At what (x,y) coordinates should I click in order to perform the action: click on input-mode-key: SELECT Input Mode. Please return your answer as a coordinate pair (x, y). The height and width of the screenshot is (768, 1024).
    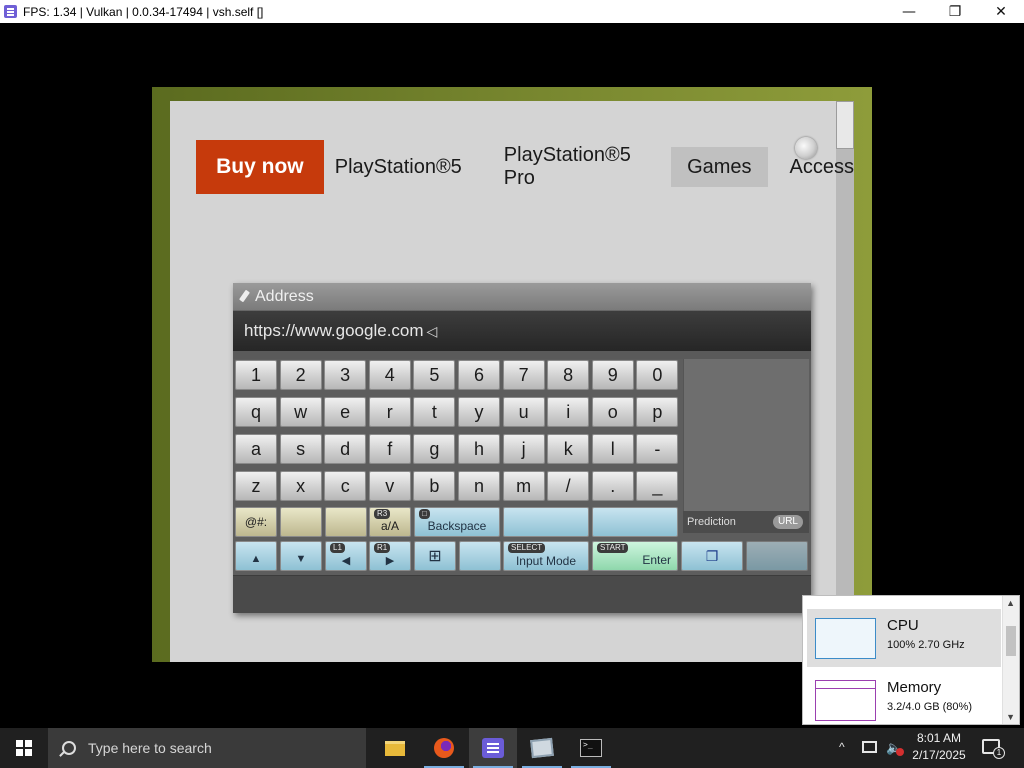
    Looking at the image, I should click on (546, 556).